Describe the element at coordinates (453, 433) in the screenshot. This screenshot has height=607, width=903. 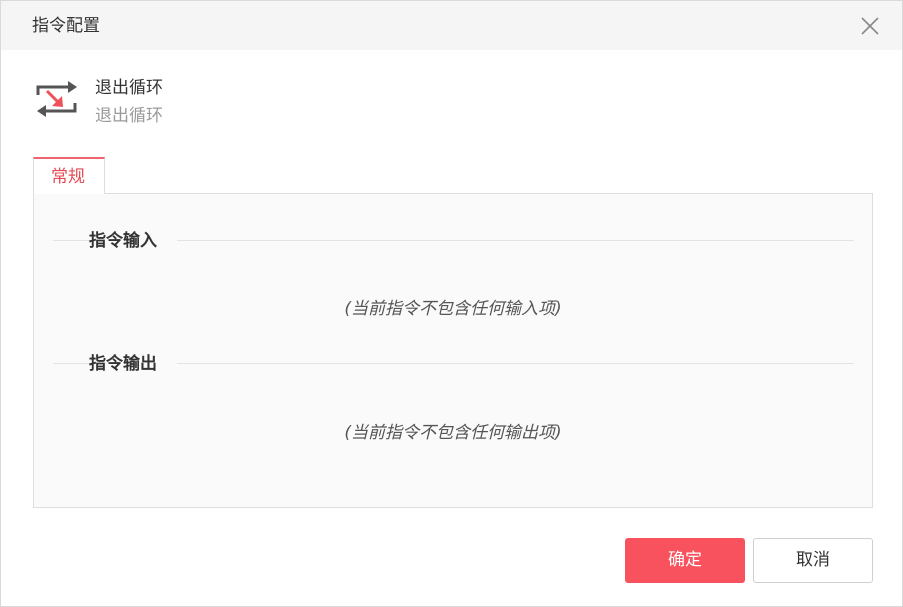
I see `output-empty-note: (当前指令不包含任何输出项)` at that location.